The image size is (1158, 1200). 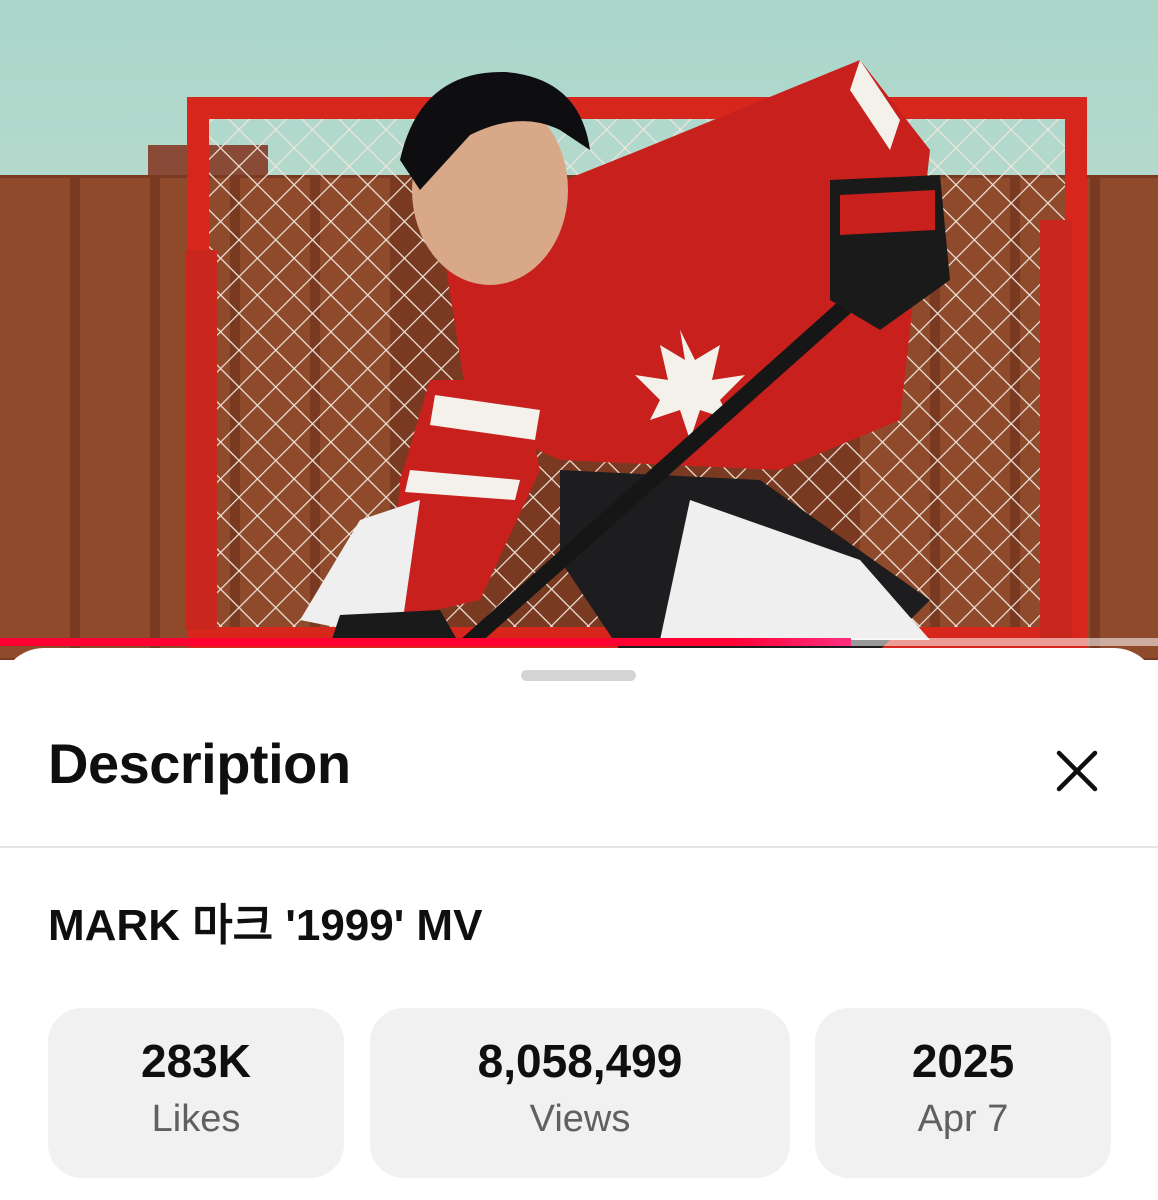 I want to click on close-icon, so click(x=1077, y=771).